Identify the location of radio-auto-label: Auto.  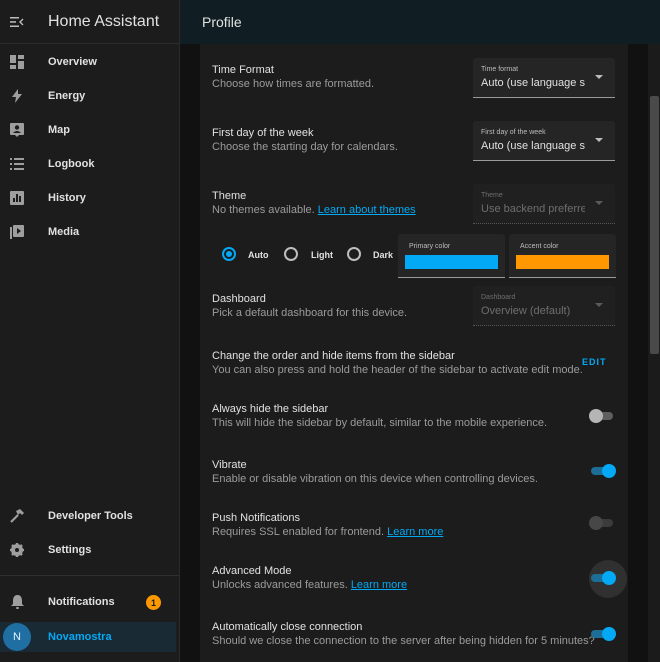
(258, 255).